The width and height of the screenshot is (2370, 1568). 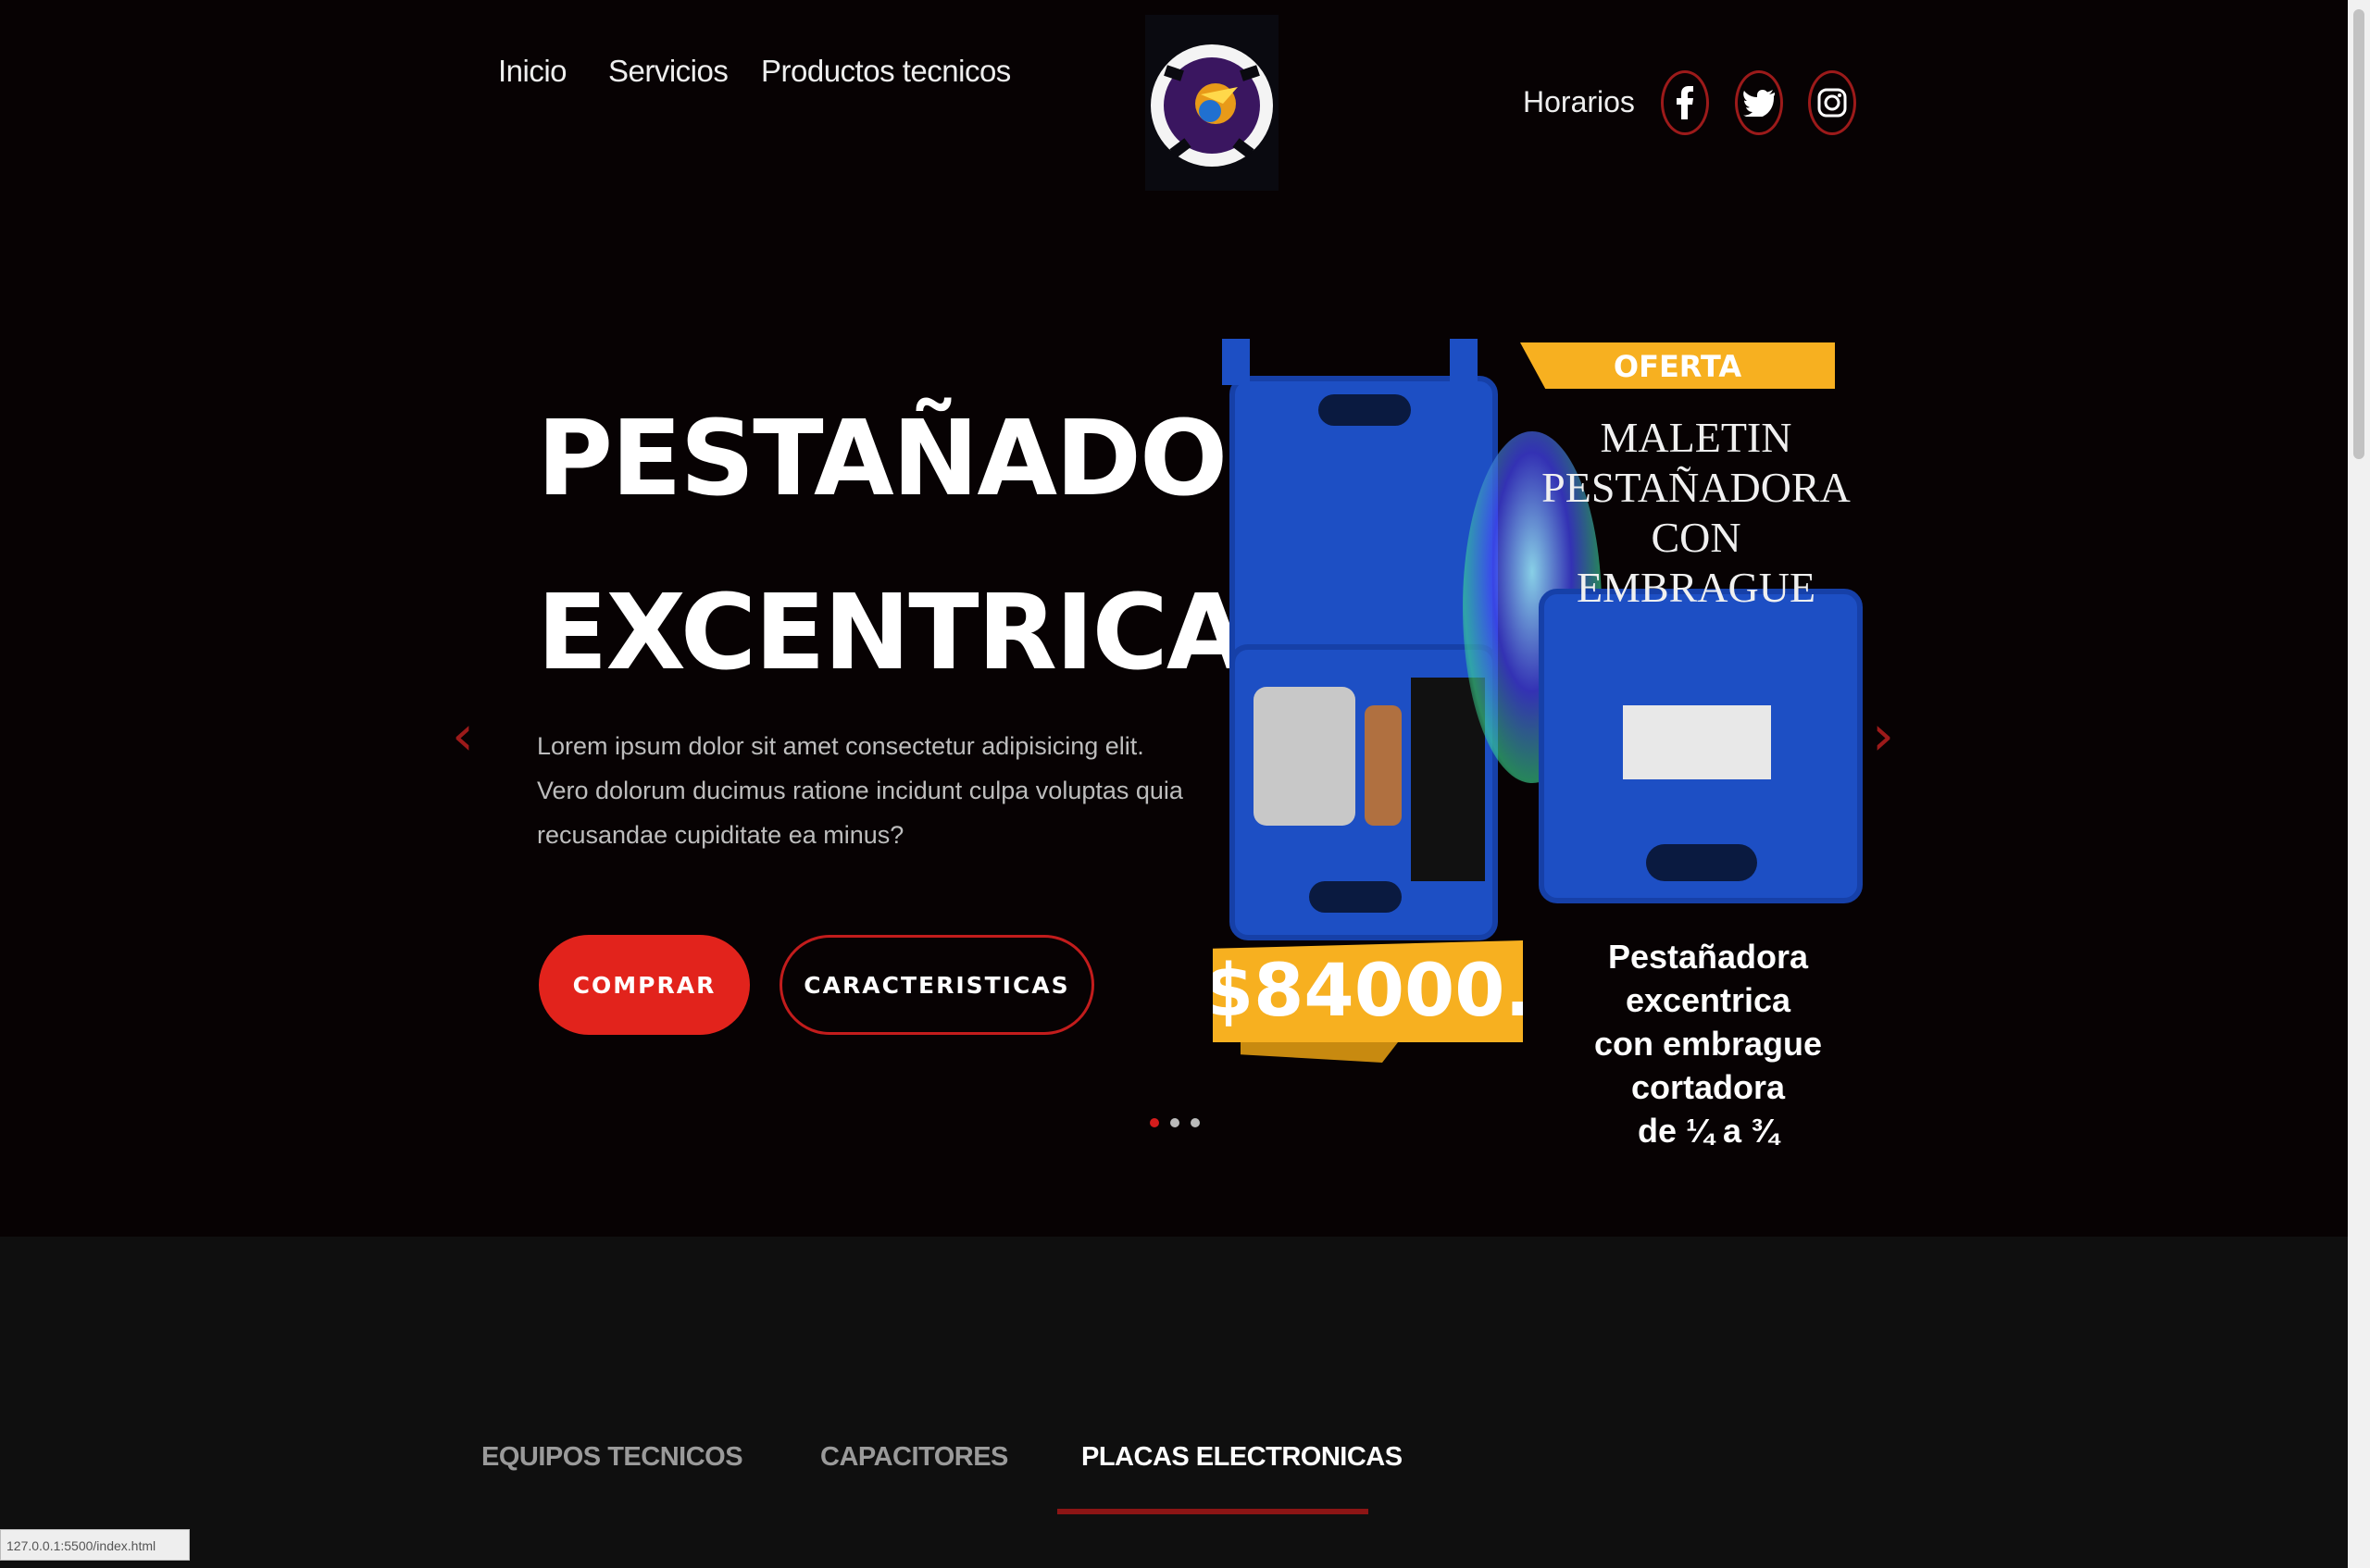 I want to click on toolbox-open, so click(x=1363, y=792).